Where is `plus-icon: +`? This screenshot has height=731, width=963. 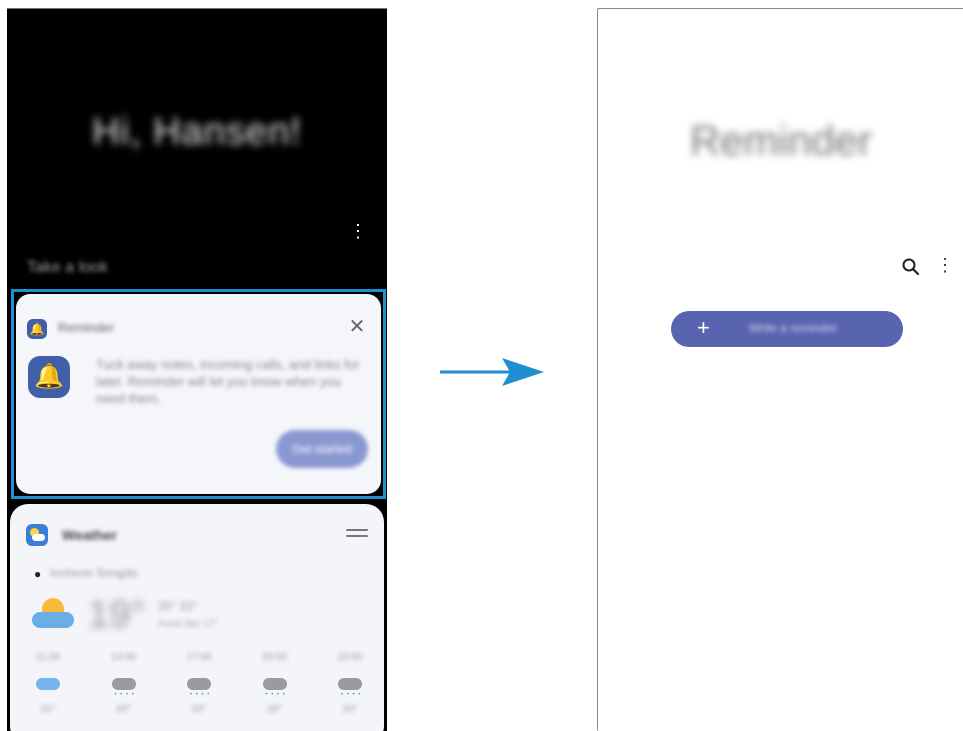
plus-icon: + is located at coordinates (703, 327).